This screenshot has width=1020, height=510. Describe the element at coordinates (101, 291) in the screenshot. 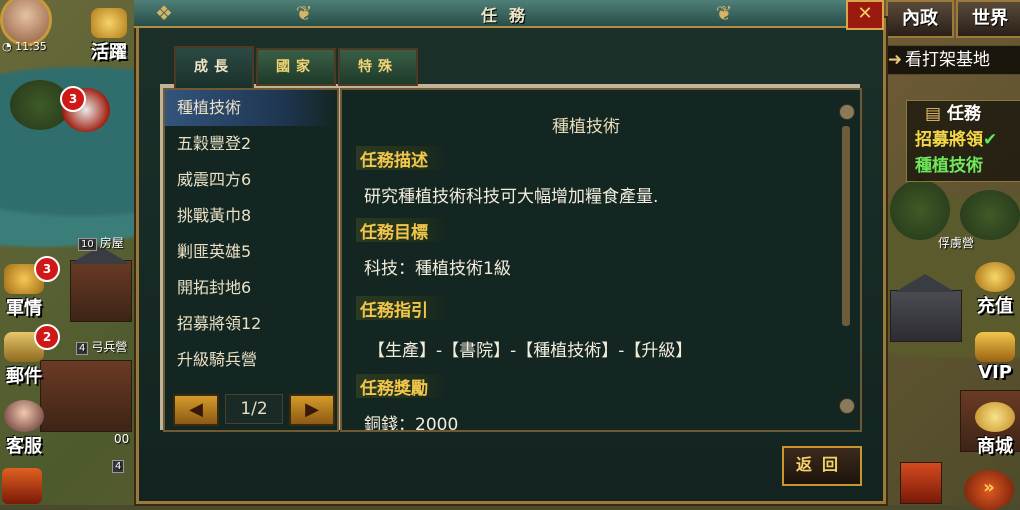

I see `house-building` at that location.